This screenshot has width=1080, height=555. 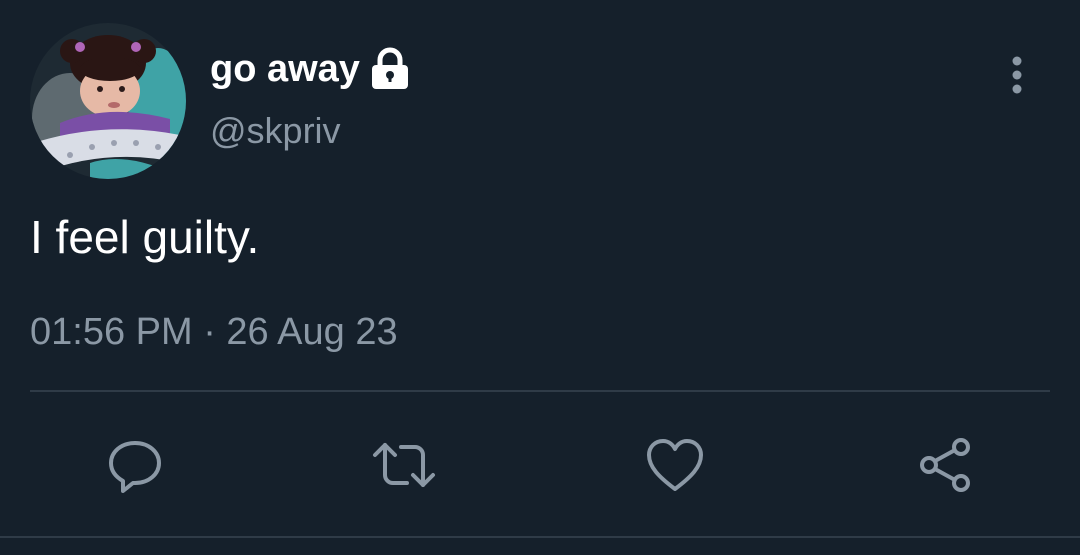 I want to click on lock-icon, so click(x=390, y=69).